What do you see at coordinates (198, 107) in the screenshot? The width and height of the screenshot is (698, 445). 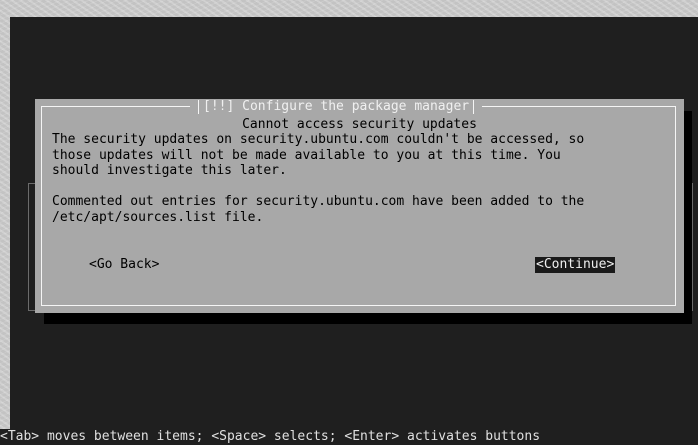 I see `title-left-bar` at bounding box center [198, 107].